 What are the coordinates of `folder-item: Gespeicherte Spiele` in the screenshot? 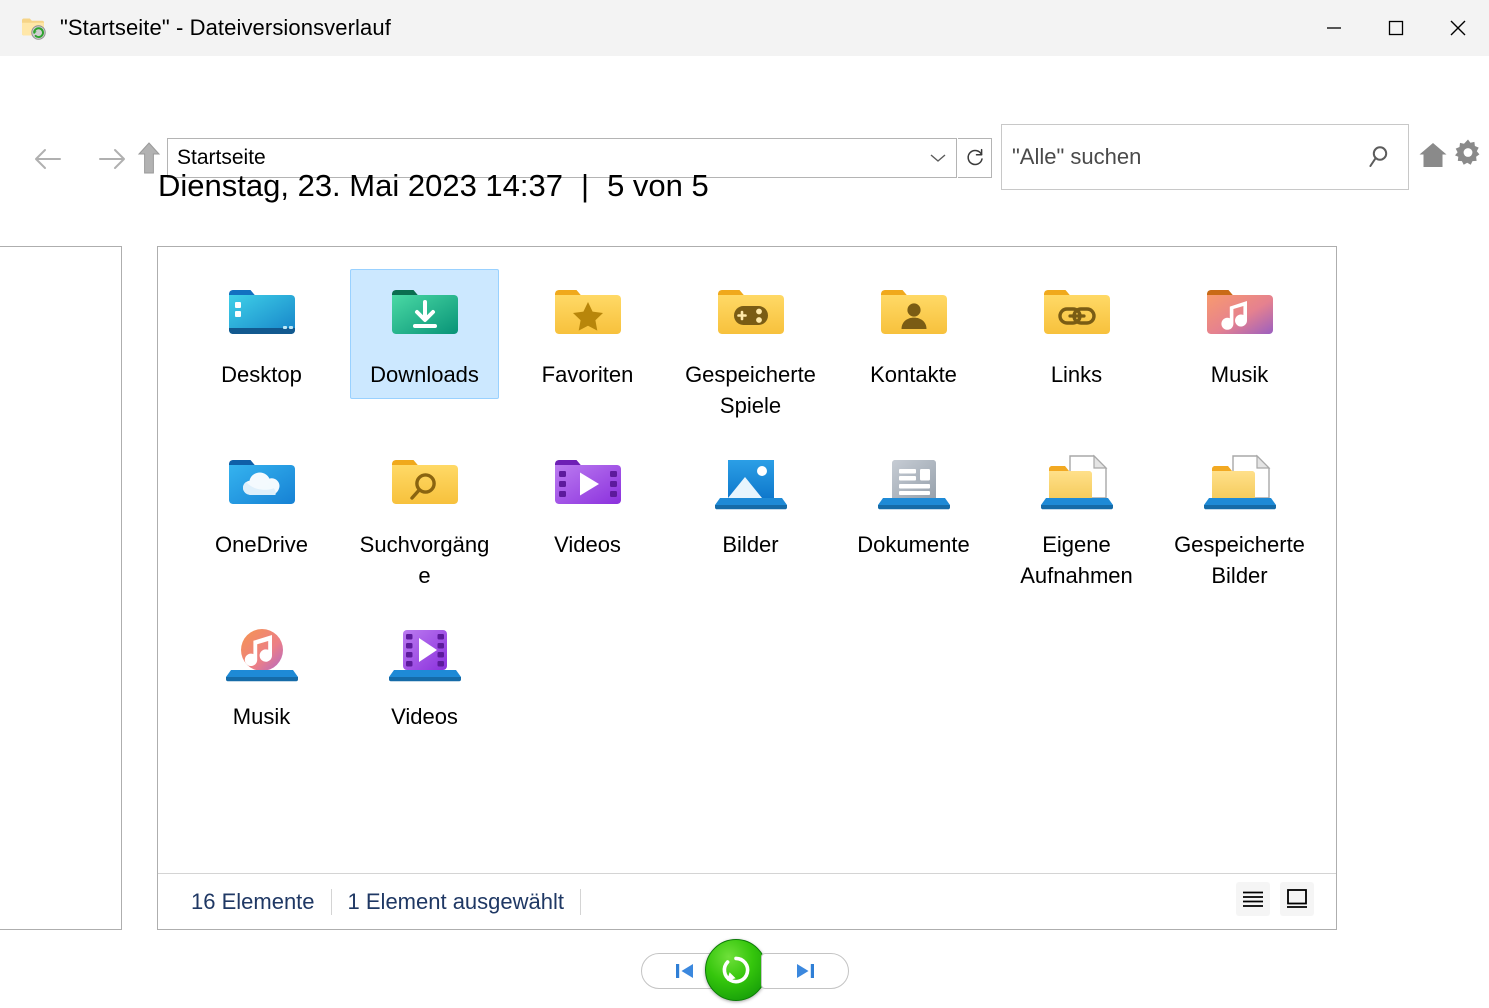 It's located at (750, 342).